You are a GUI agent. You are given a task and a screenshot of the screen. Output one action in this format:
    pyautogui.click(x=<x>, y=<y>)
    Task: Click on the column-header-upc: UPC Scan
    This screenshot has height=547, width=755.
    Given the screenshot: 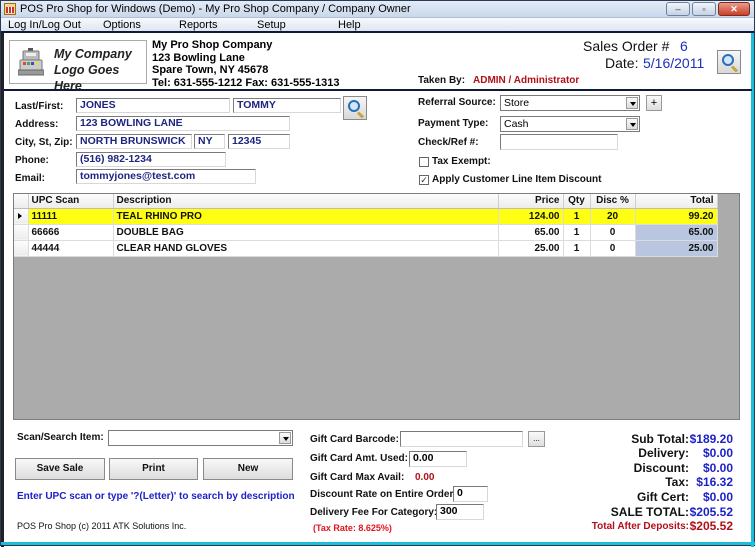 What is the action you would take?
    pyautogui.click(x=71, y=201)
    